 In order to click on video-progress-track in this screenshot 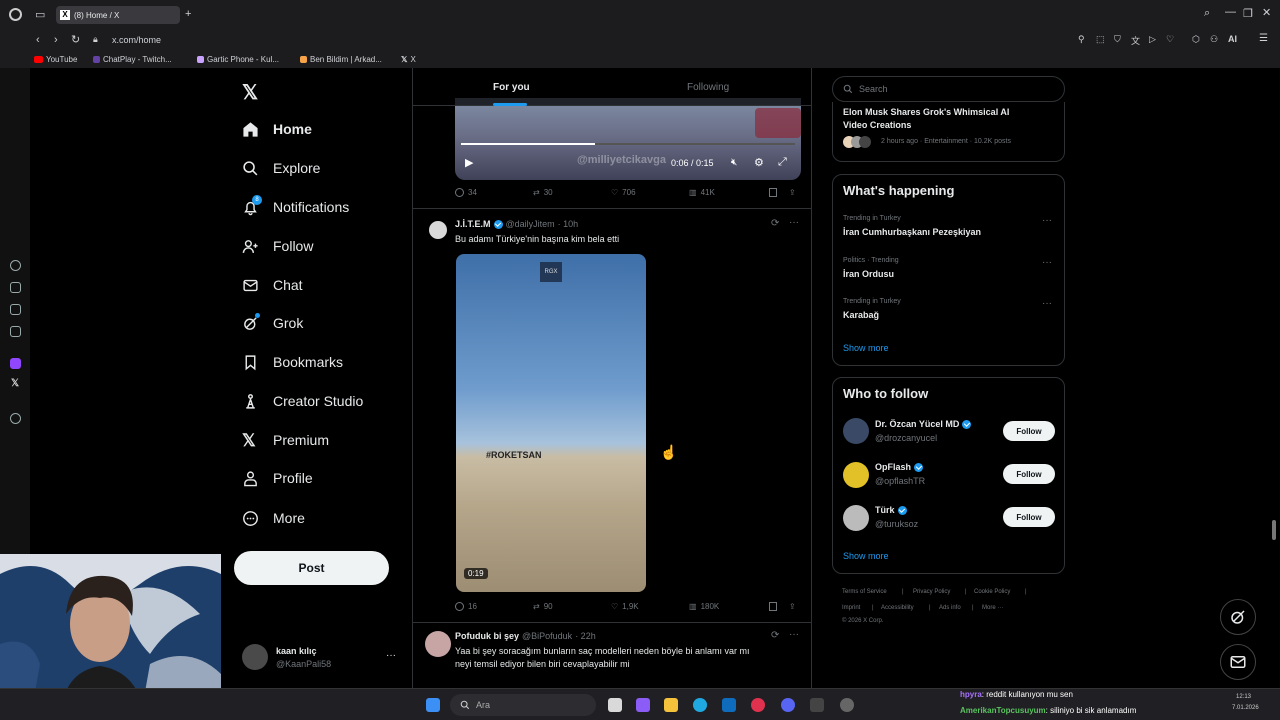, I will do `click(628, 144)`.